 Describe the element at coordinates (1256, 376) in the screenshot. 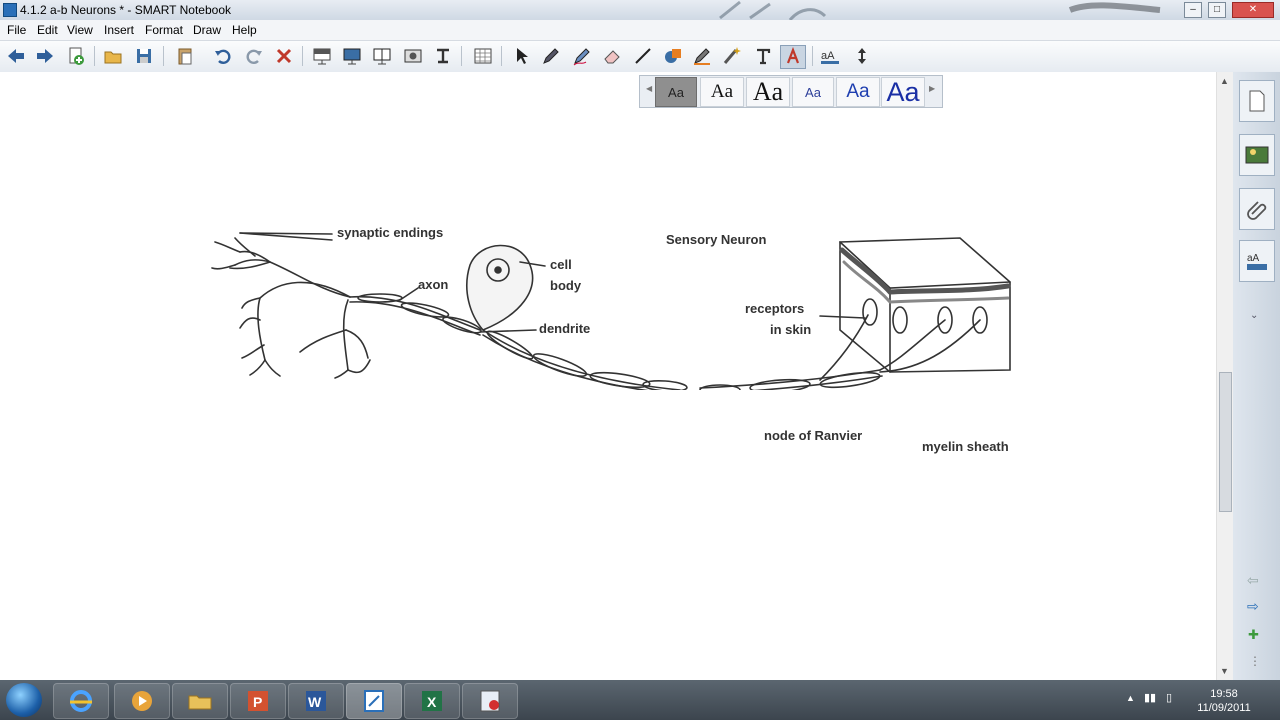

I see `side-tabs-panel: aA ⌄ ⇦ ⇨ ✚ ⋮` at that location.